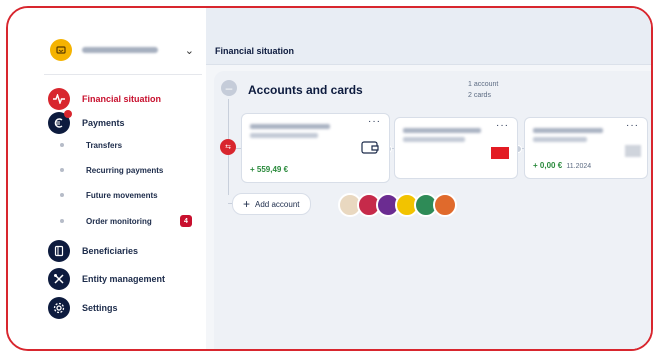 This screenshot has width=659, height=353. Describe the element at coordinates (189, 50) in the screenshot. I see `chevron-down-icon: ⌄` at that location.